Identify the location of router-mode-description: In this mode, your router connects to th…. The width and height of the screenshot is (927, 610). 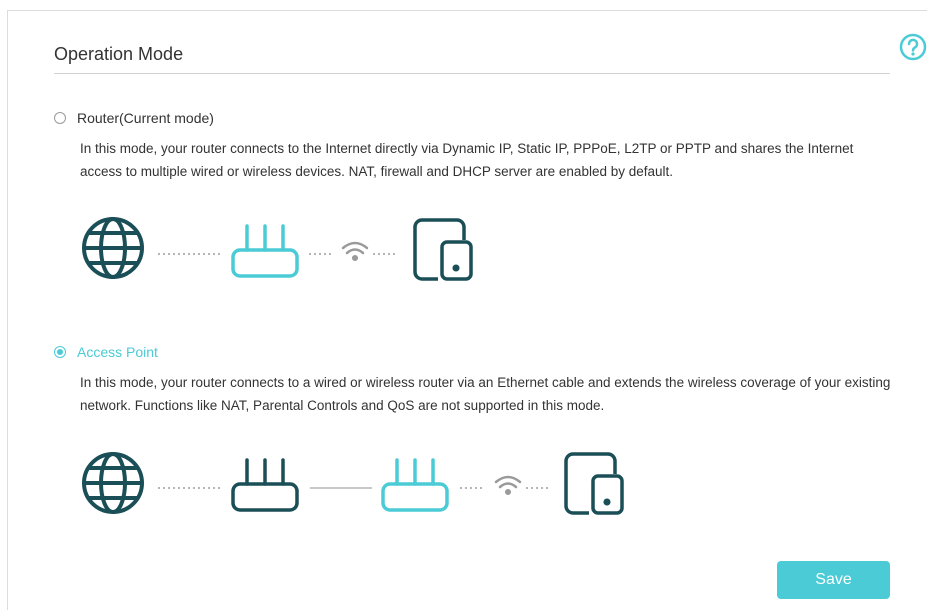
(467, 160).